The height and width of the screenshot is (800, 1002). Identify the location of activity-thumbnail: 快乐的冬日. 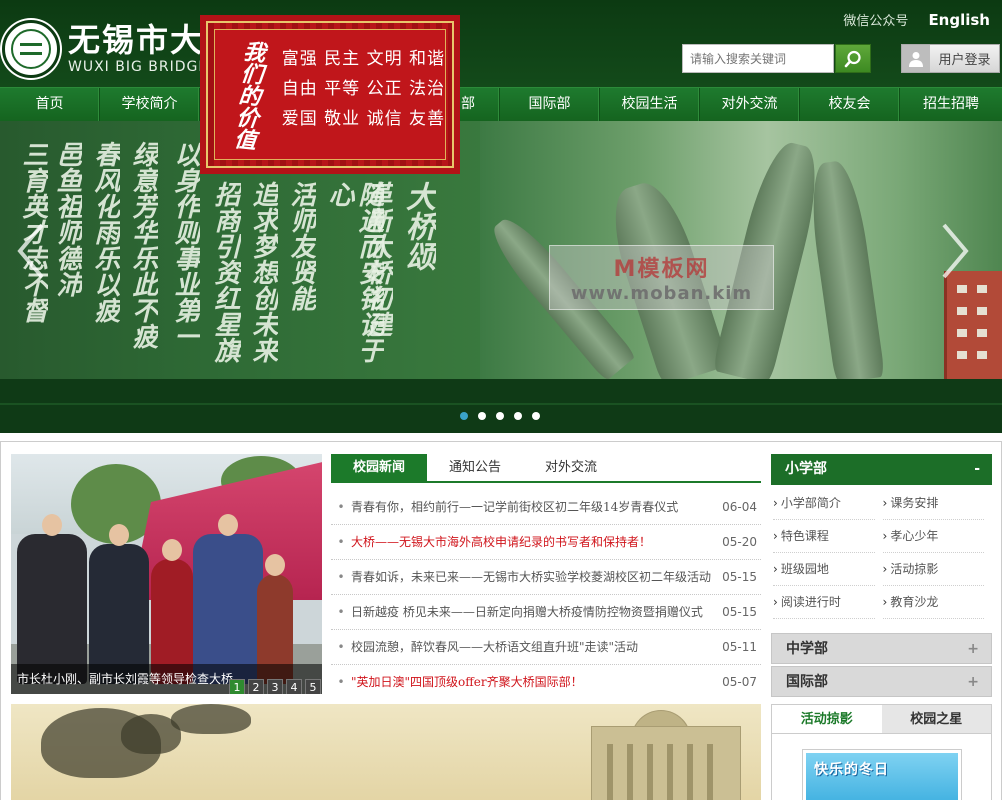
(882, 774).